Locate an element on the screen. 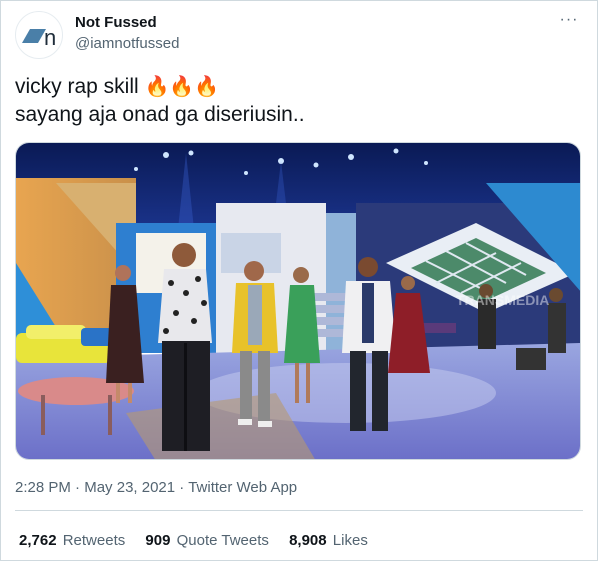 The width and height of the screenshot is (598, 561). likes-stat: 8,908 Likes is located at coordinates (328, 541).